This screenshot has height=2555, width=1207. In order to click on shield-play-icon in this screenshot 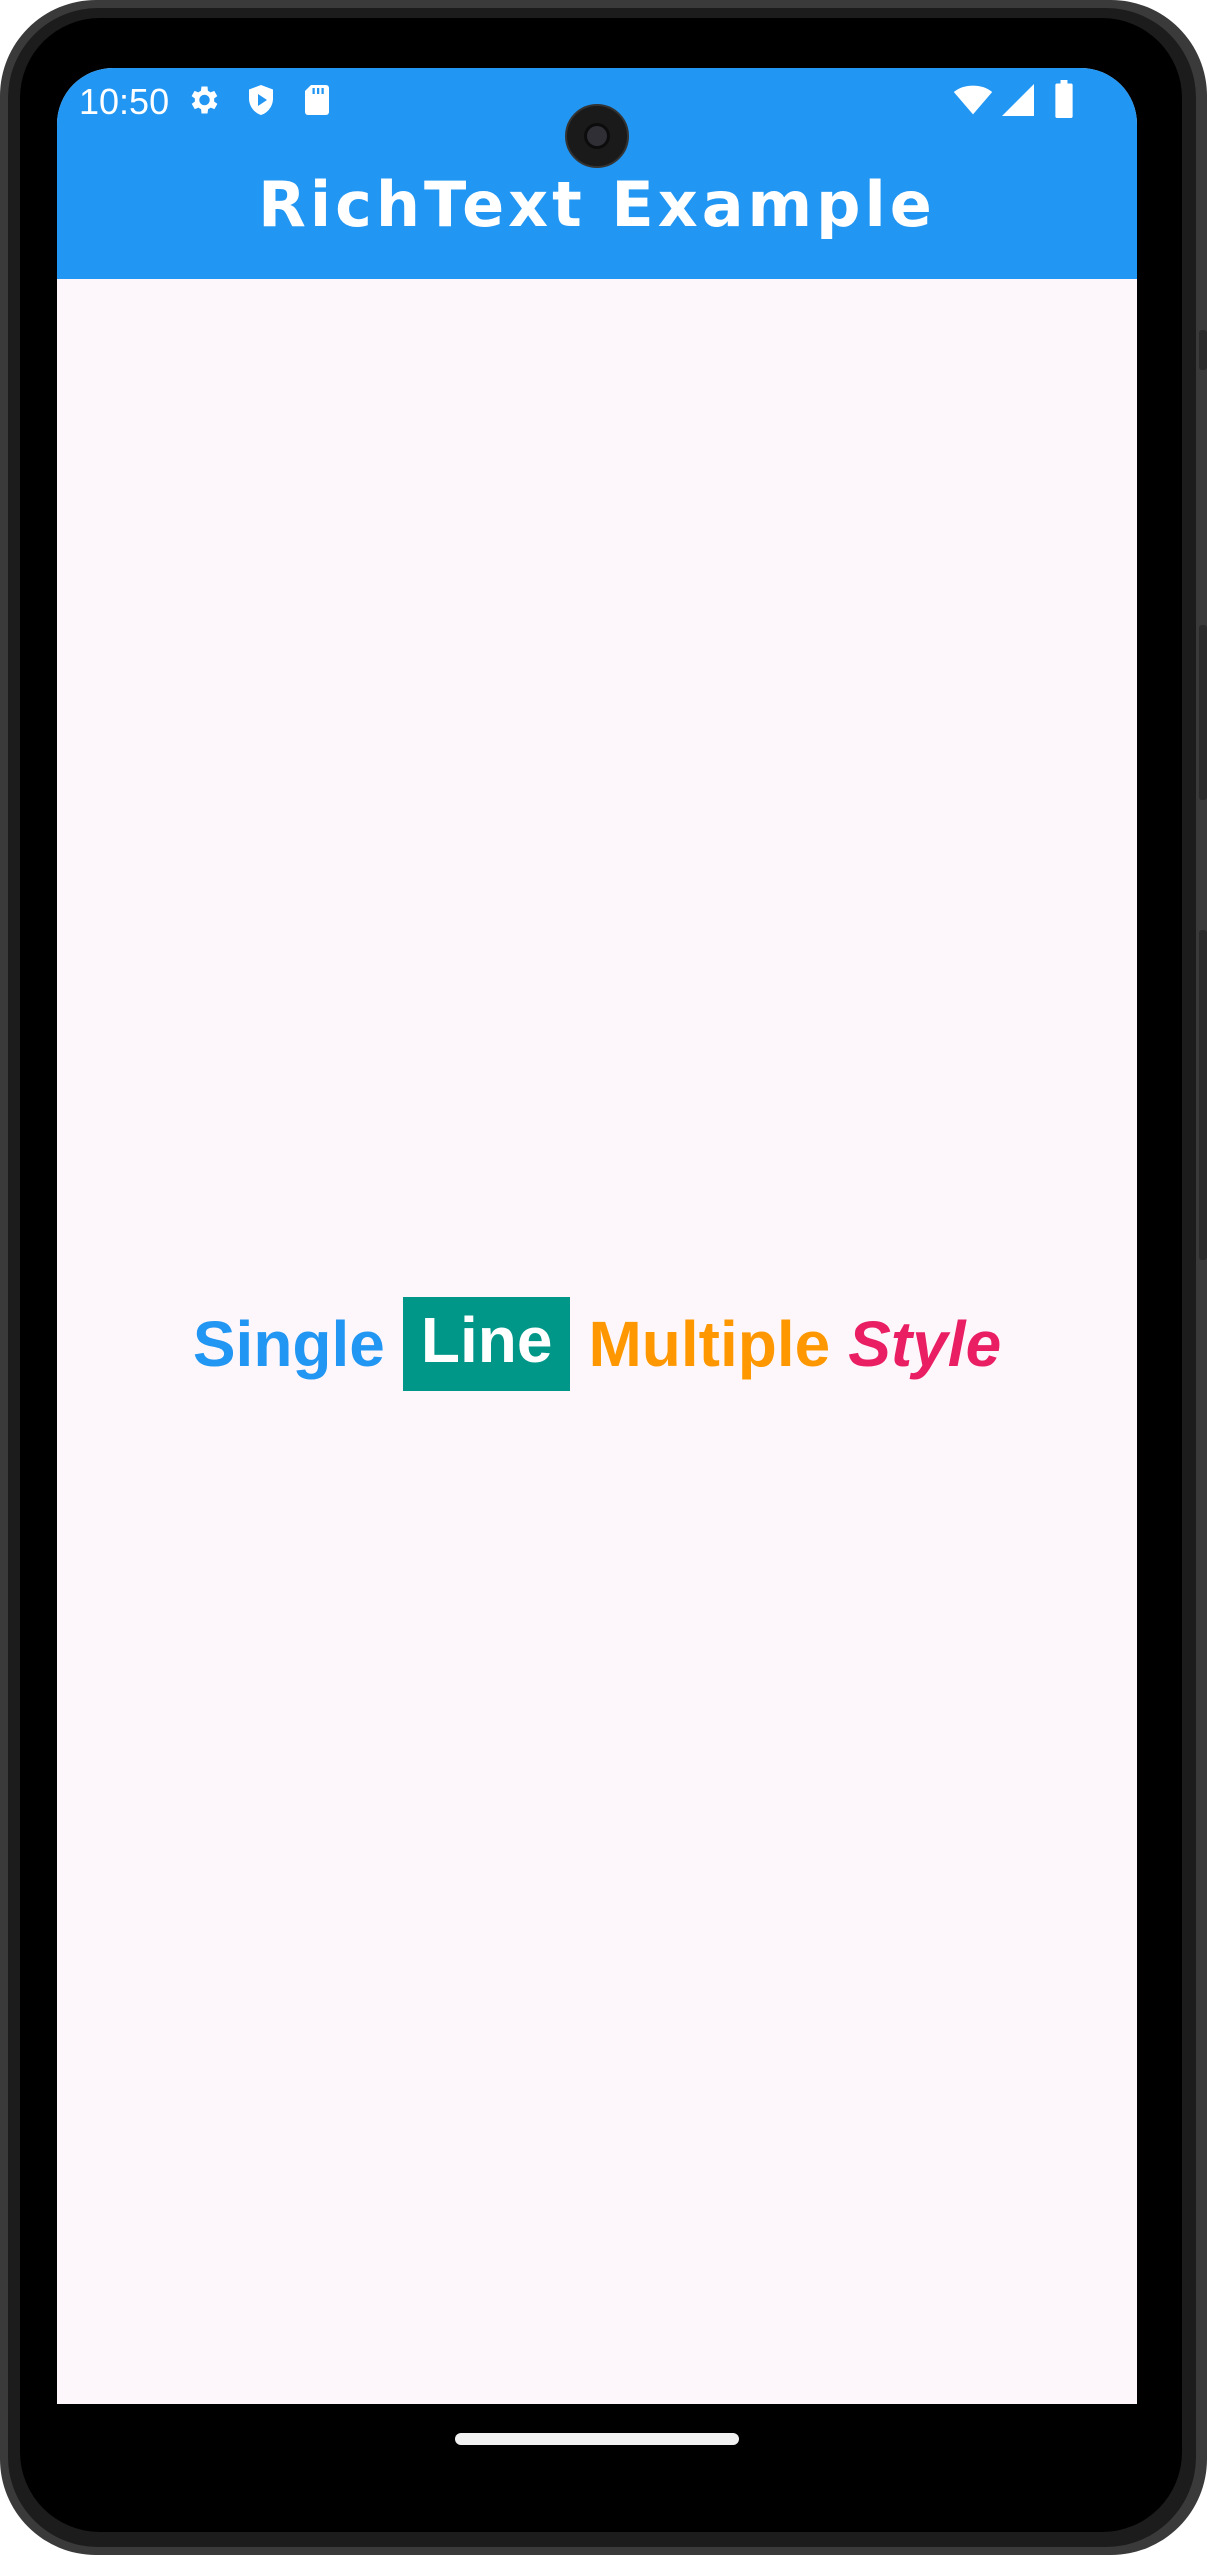, I will do `click(261, 102)`.